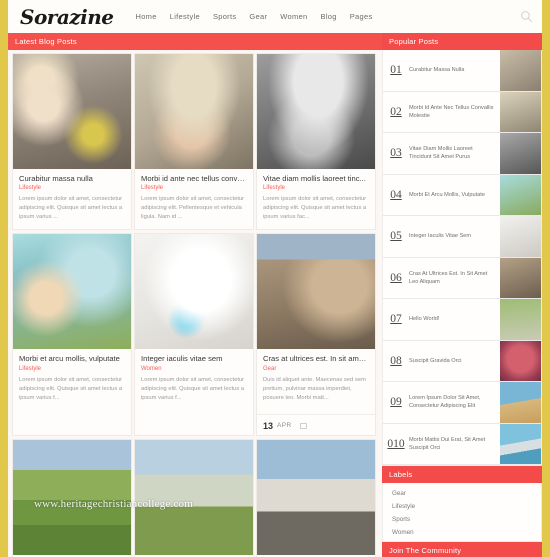 The width and height of the screenshot is (550, 557). Describe the element at coordinates (462, 506) in the screenshot. I see `label-item-lifestyle: Lifestyle` at that location.